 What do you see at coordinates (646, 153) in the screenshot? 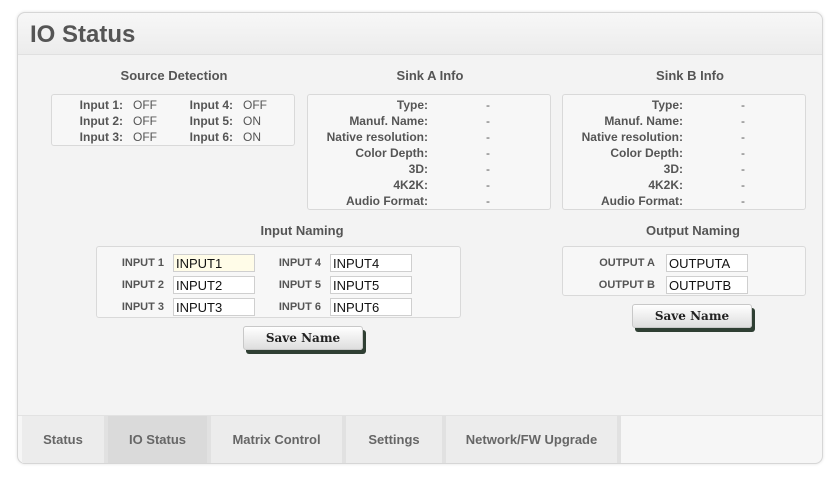
I see `sink-b-label: Color Depth:` at bounding box center [646, 153].